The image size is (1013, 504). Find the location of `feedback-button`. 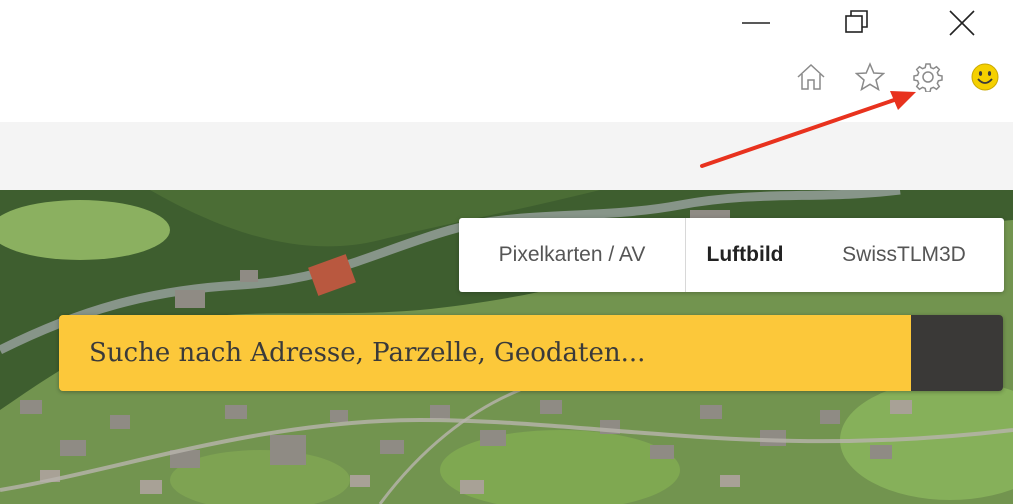

feedback-button is located at coordinates (985, 77).